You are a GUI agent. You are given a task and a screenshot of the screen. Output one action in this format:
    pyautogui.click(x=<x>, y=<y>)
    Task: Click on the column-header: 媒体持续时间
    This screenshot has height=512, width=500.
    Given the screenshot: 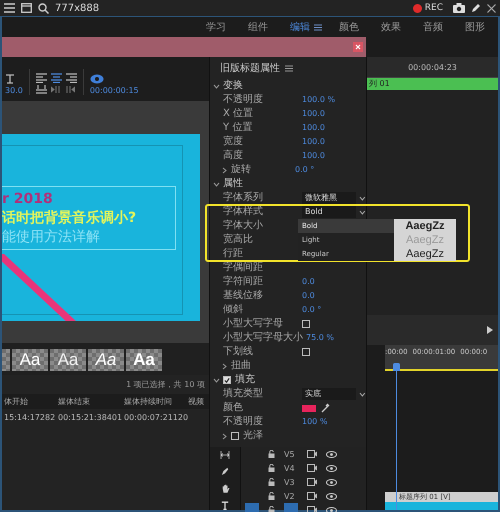 What is the action you would take?
    pyautogui.click(x=155, y=401)
    